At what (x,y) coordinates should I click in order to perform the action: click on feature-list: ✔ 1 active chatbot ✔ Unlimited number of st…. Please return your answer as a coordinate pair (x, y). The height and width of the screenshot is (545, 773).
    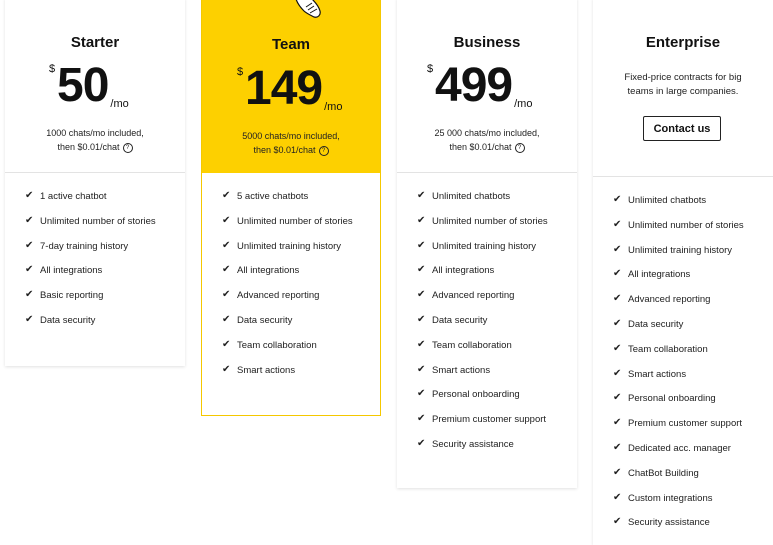
    Looking at the image, I should click on (95, 256).